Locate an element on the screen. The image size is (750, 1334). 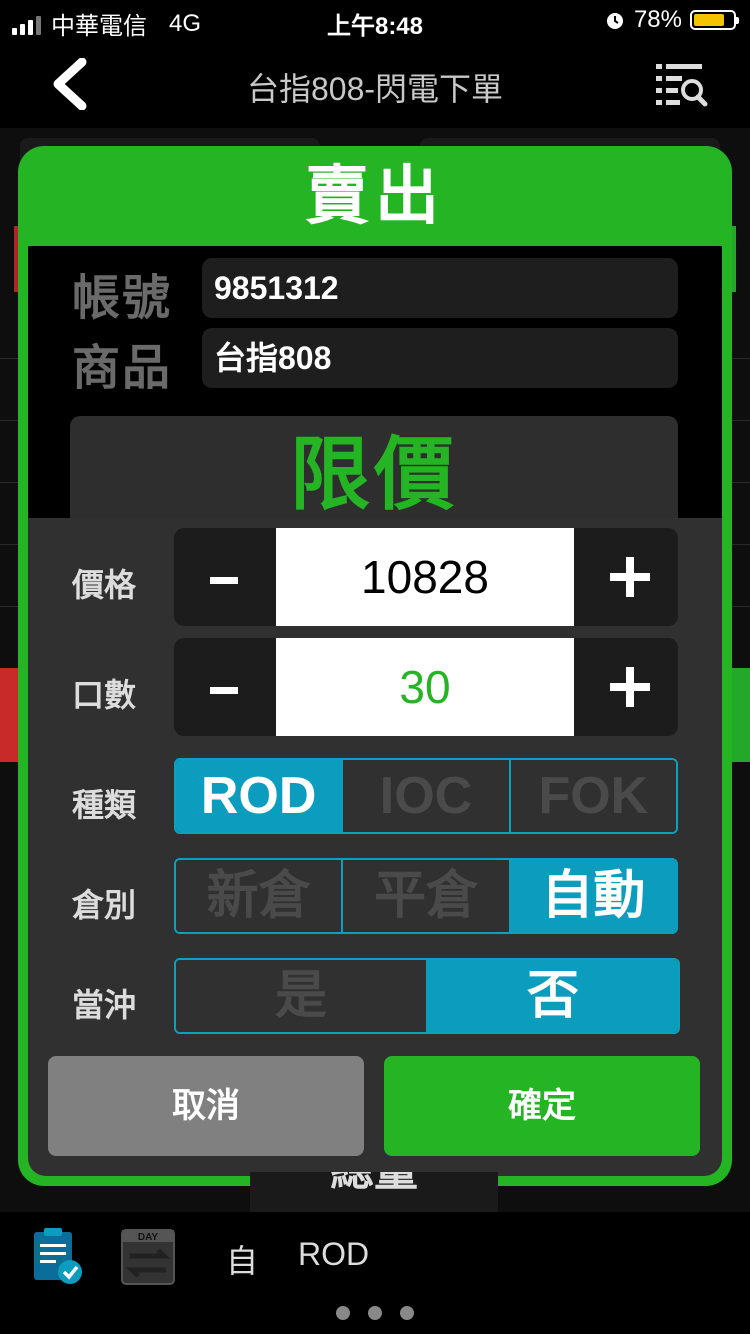
battery-icon is located at coordinates (714, 20).